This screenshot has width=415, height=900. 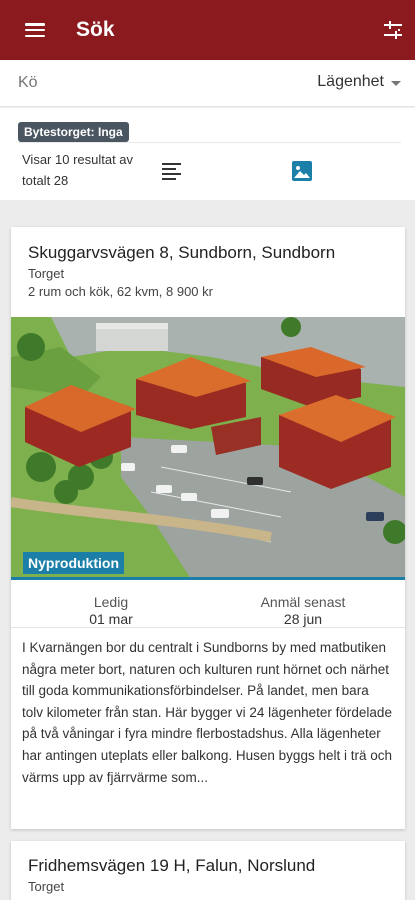 What do you see at coordinates (350, 81) in the screenshot?
I see `housing-type-value: Lägenhet` at bounding box center [350, 81].